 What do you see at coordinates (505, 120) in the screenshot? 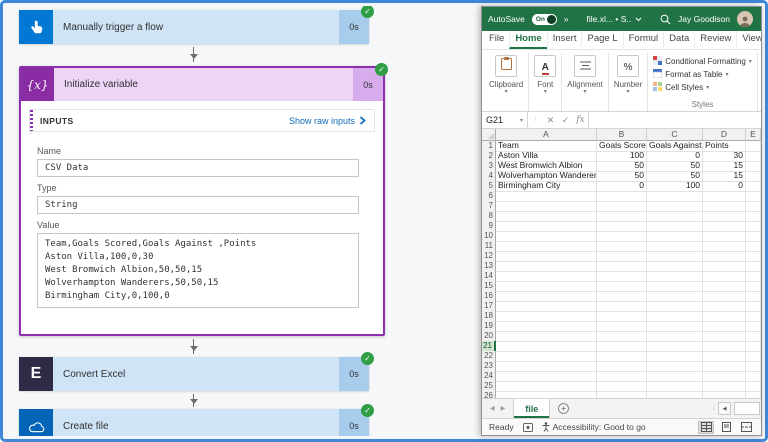
I see `name-box: G21 ▾` at bounding box center [505, 120].